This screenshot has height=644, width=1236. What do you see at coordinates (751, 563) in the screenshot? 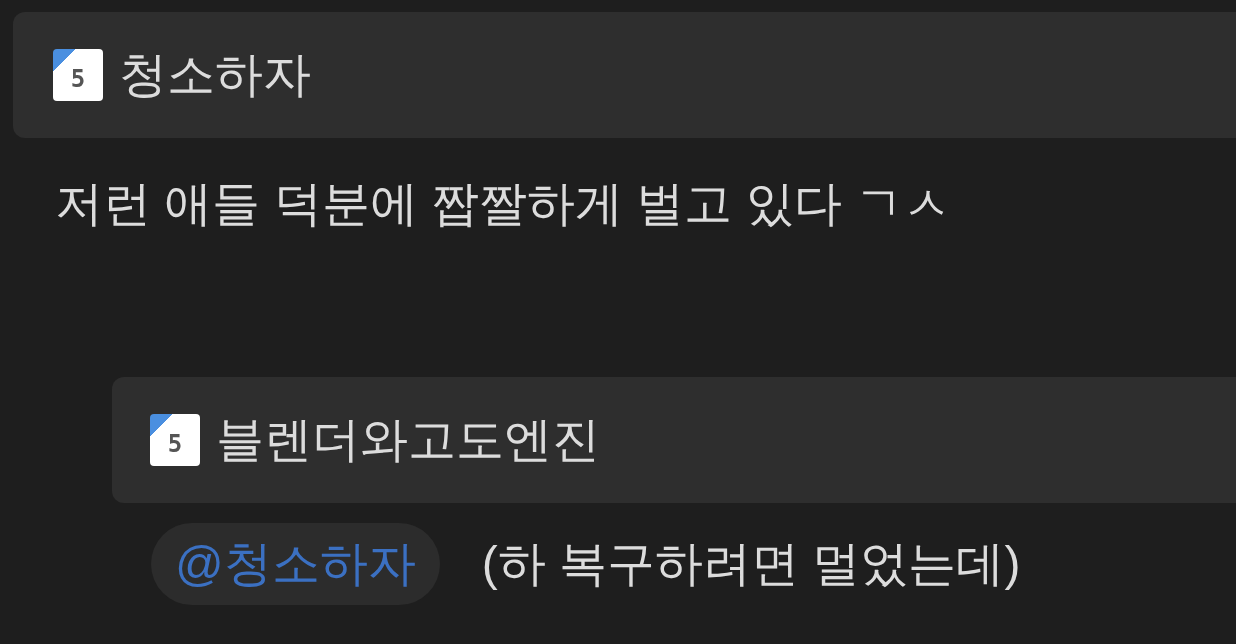
I see `reply-text: (하 복구하려면 멀었는데)` at bounding box center [751, 563].